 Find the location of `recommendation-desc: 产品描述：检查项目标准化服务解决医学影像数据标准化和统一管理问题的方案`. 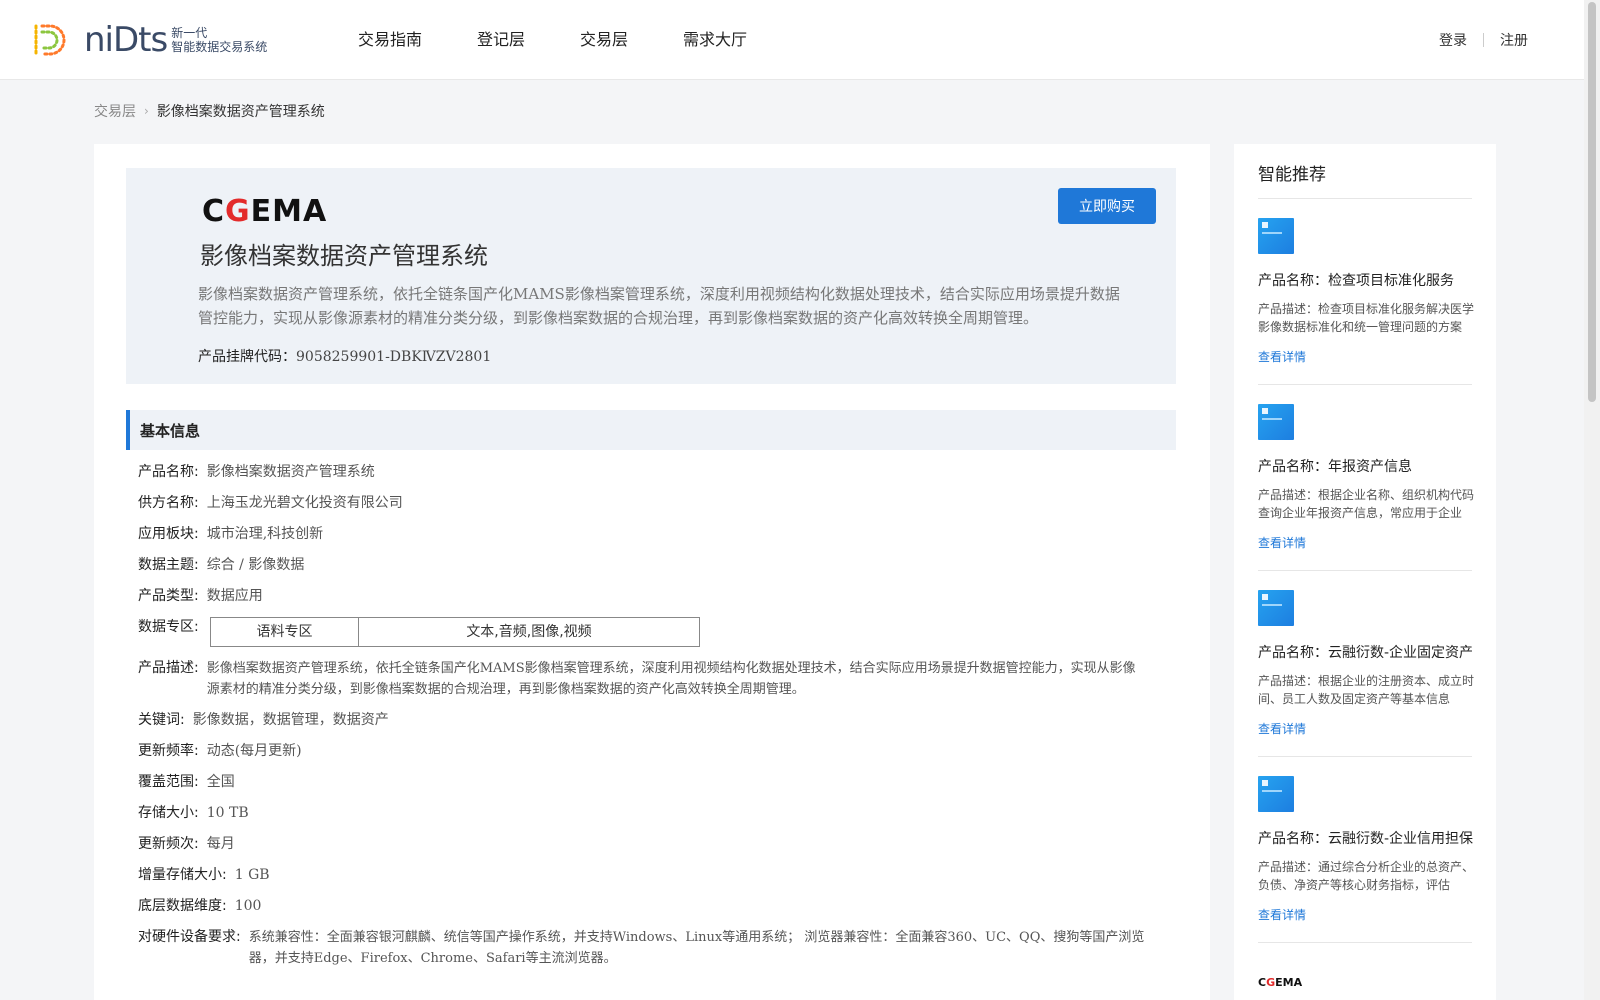

recommendation-desc: 产品描述：检查项目标准化服务解决医学影像数据标准化和统一管理问题的方案 is located at coordinates (1366, 318).